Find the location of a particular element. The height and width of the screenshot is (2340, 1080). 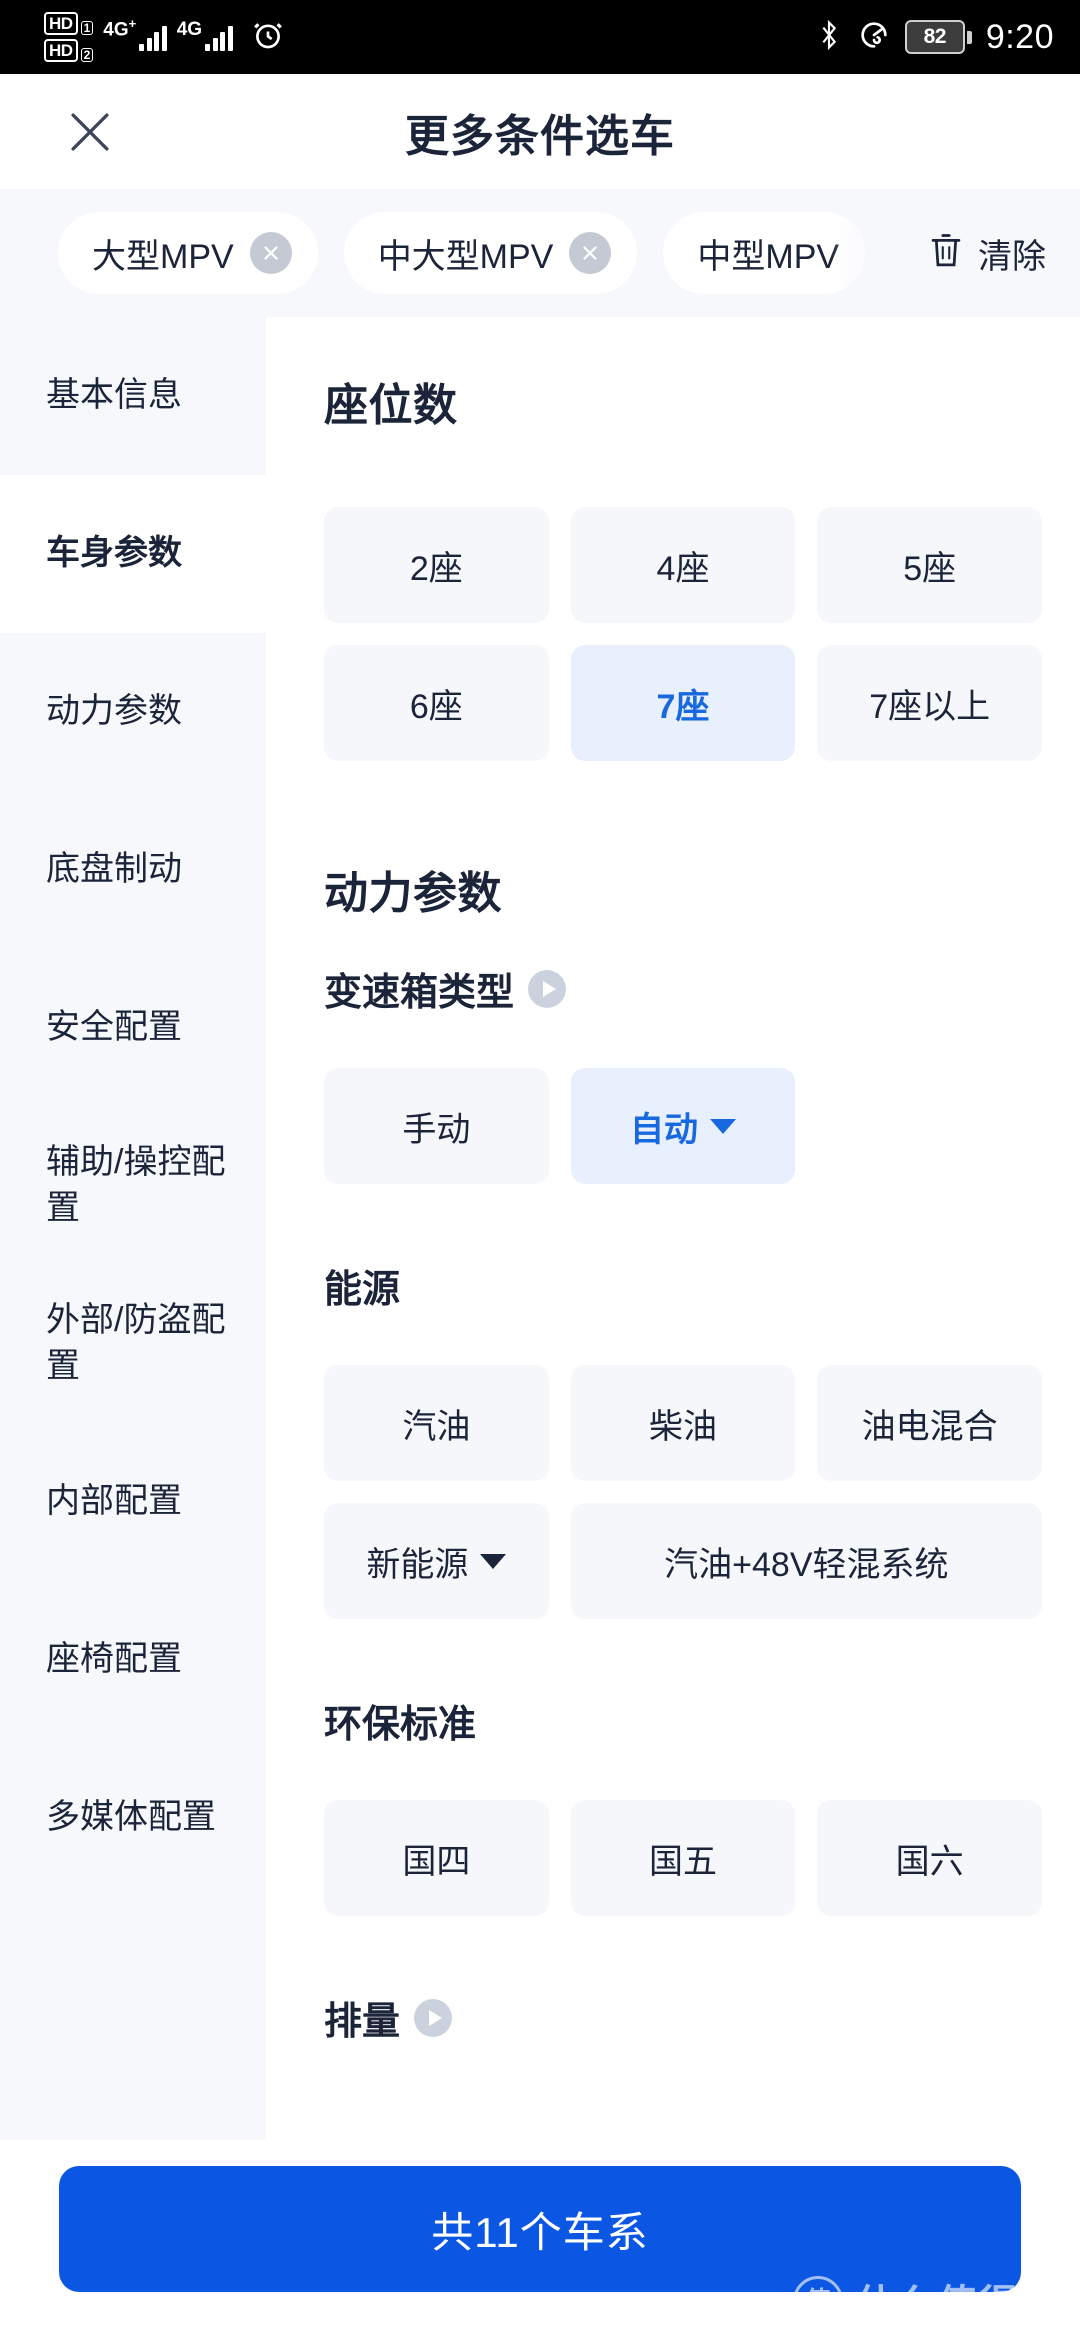

status-bar-left: HD 1 HD 2 4G+ 4G is located at coordinates (164, 37).